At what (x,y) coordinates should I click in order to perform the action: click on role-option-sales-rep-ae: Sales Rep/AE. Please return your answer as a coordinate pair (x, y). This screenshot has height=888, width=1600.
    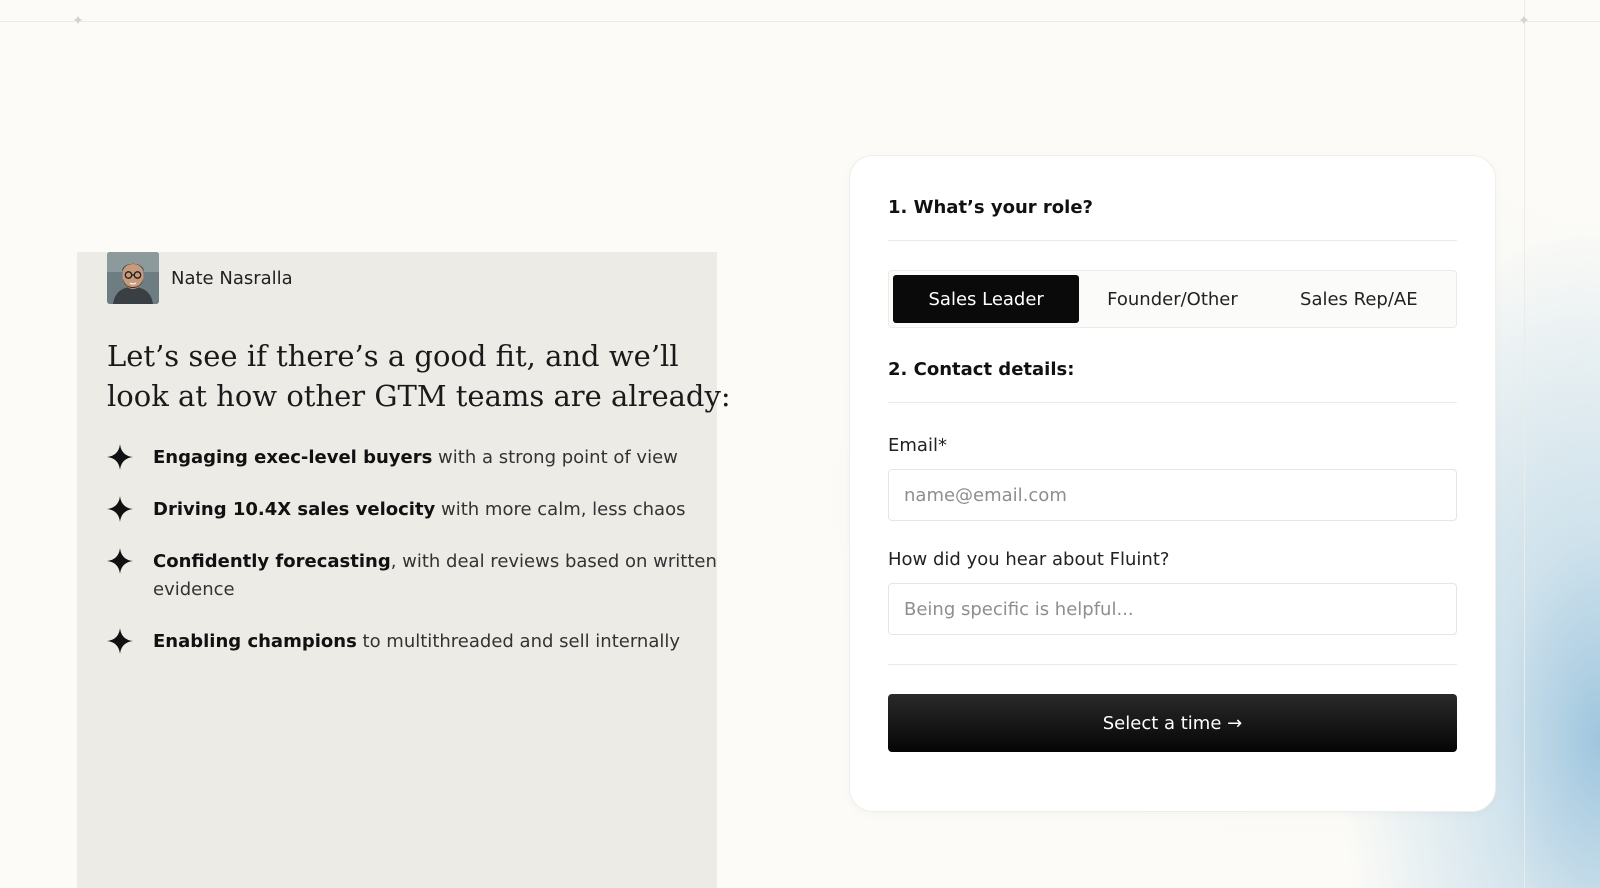
    Looking at the image, I should click on (1359, 299).